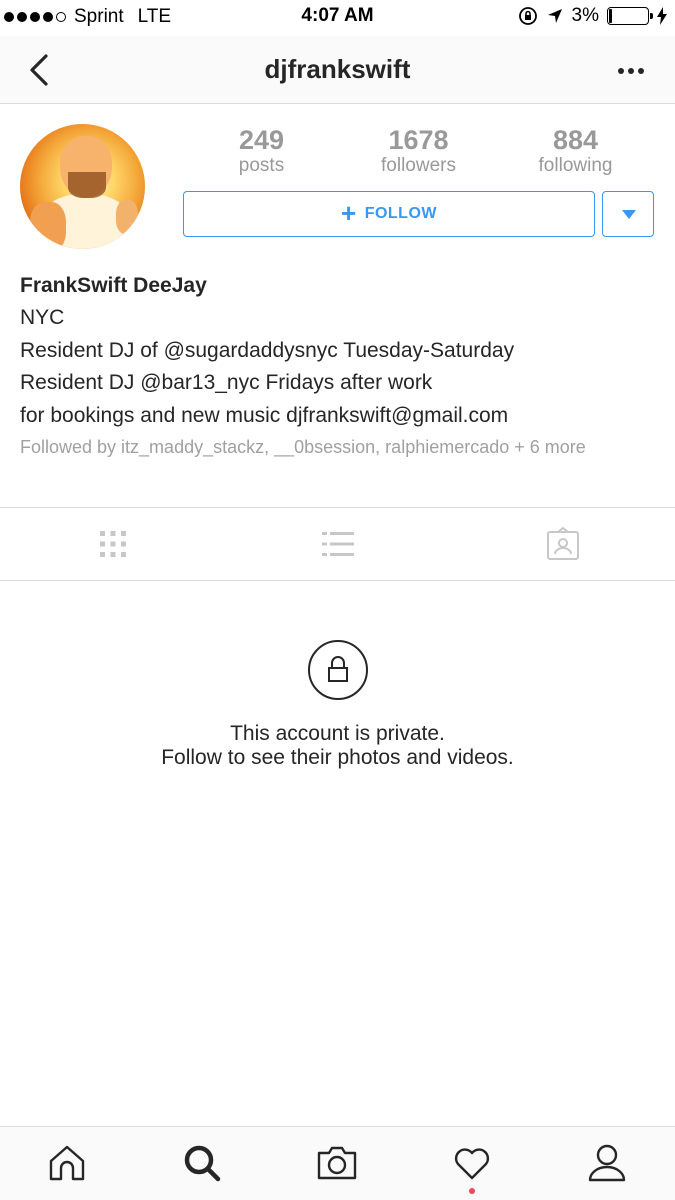  Describe the element at coordinates (82, 186) in the screenshot. I see `avatar` at that location.